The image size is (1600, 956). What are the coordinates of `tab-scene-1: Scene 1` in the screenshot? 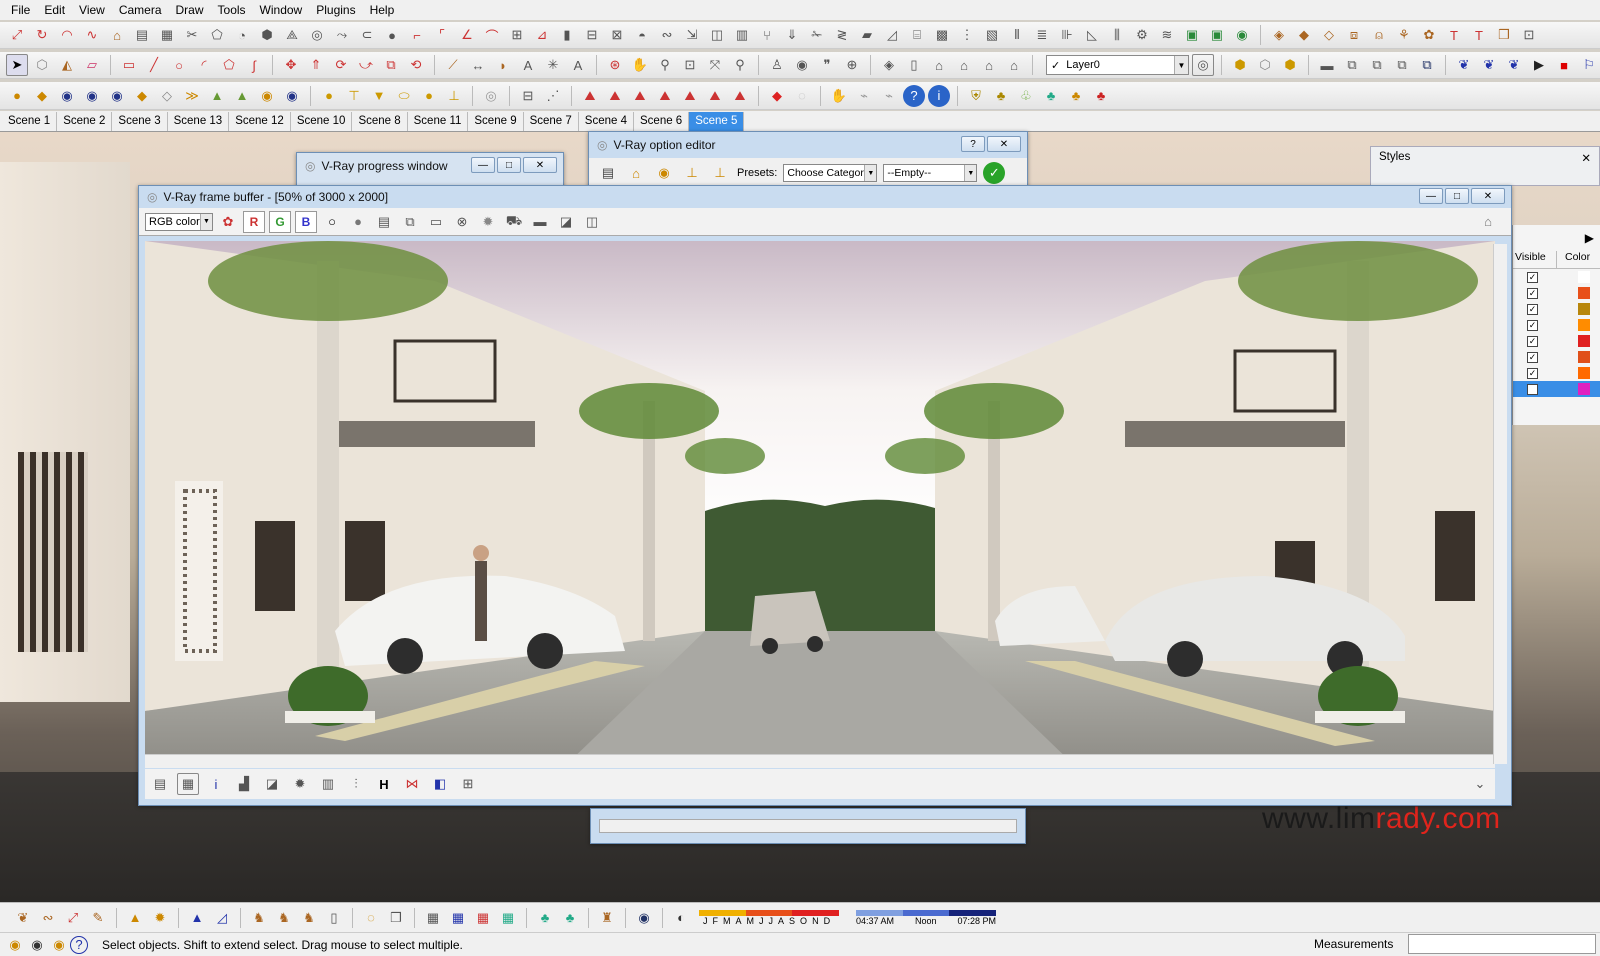 It's located at (30, 121).